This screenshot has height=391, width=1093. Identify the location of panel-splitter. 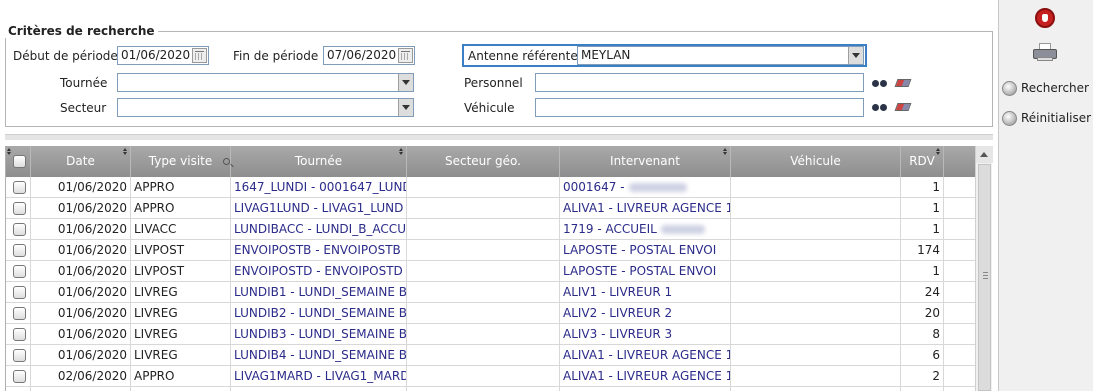
(499, 137).